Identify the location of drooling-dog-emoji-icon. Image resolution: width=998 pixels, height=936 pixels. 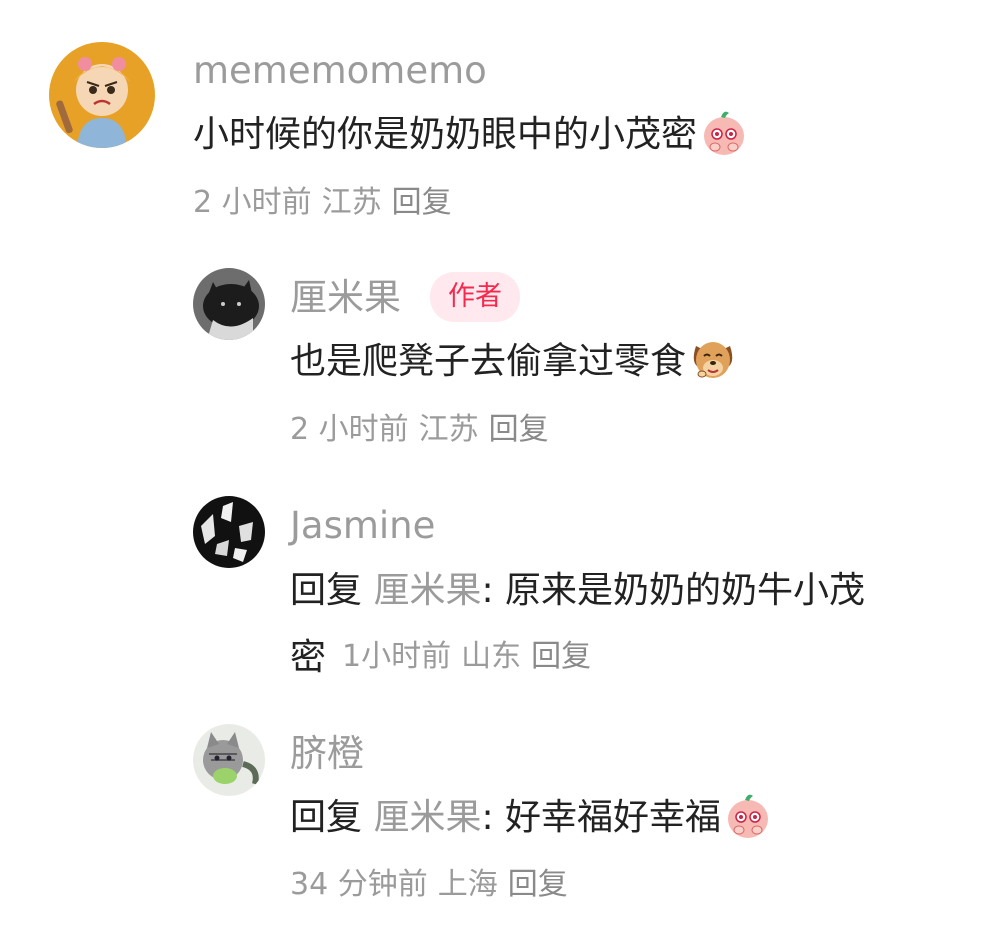
(713, 359).